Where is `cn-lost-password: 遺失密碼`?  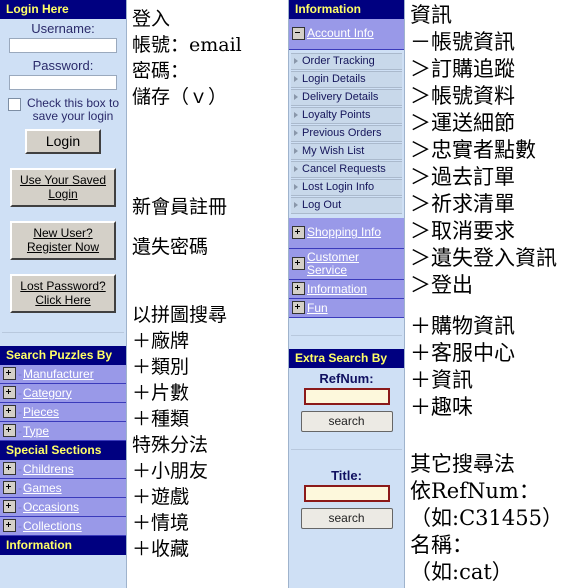 cn-lost-password: 遺失密碼 is located at coordinates (170, 247).